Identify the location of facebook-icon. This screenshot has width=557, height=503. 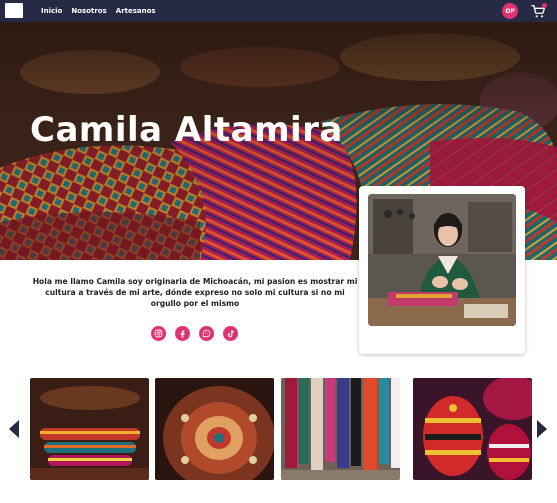
(182, 333).